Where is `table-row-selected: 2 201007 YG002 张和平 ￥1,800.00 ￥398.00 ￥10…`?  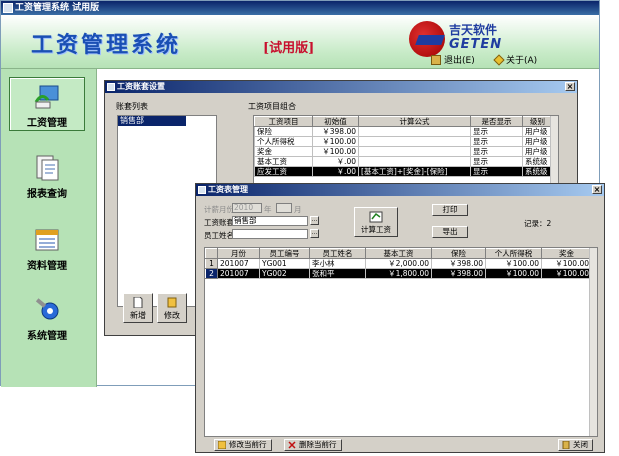 table-row-selected: 2 201007 YG002 张和平 ￥1,800.00 ￥398.00 ￥10… is located at coordinates (398, 273).